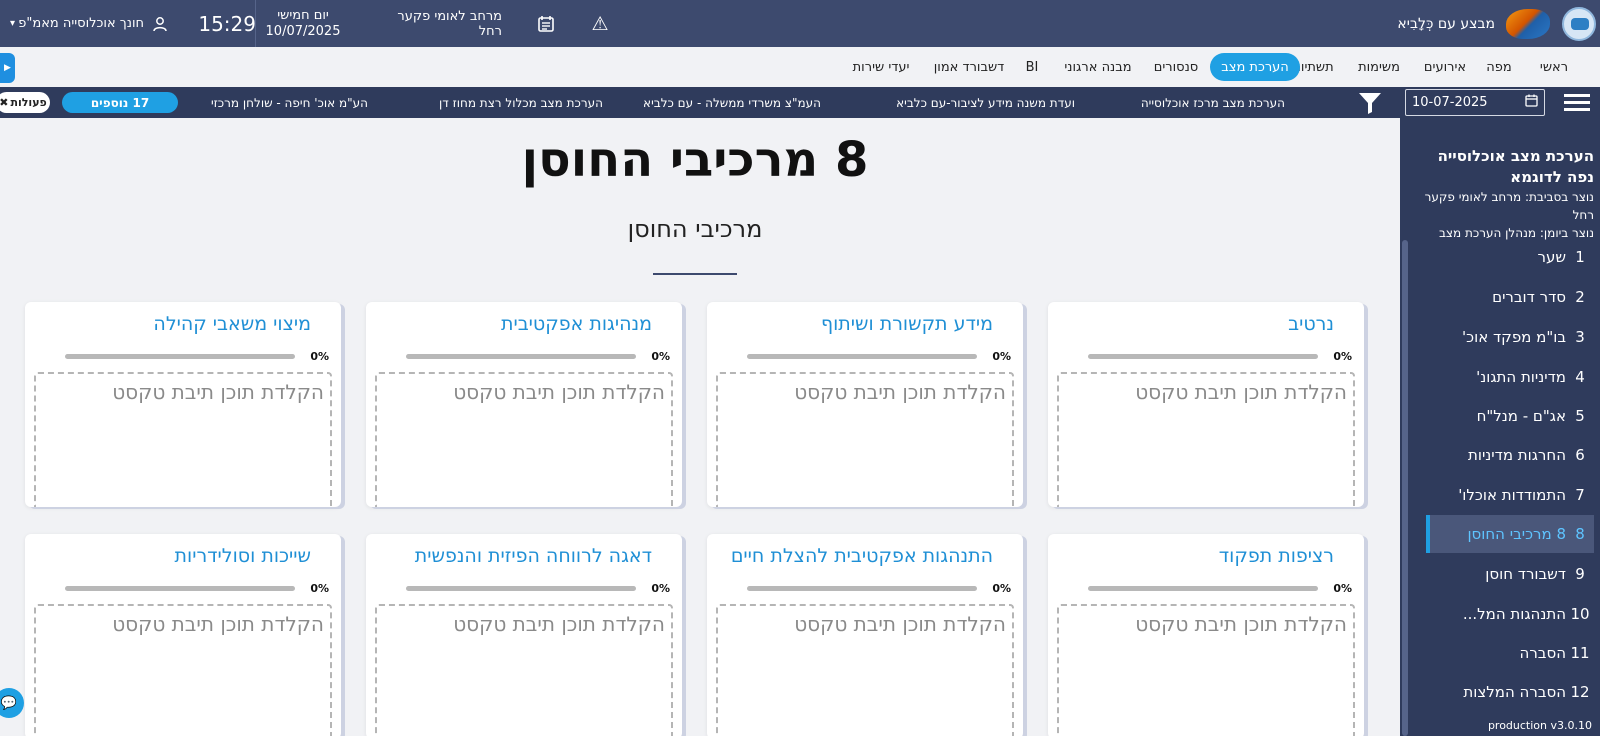 The height and width of the screenshot is (736, 1600). What do you see at coordinates (695, 229) in the screenshot?
I see `page-subtitle: מרכיבי החוסן` at bounding box center [695, 229].